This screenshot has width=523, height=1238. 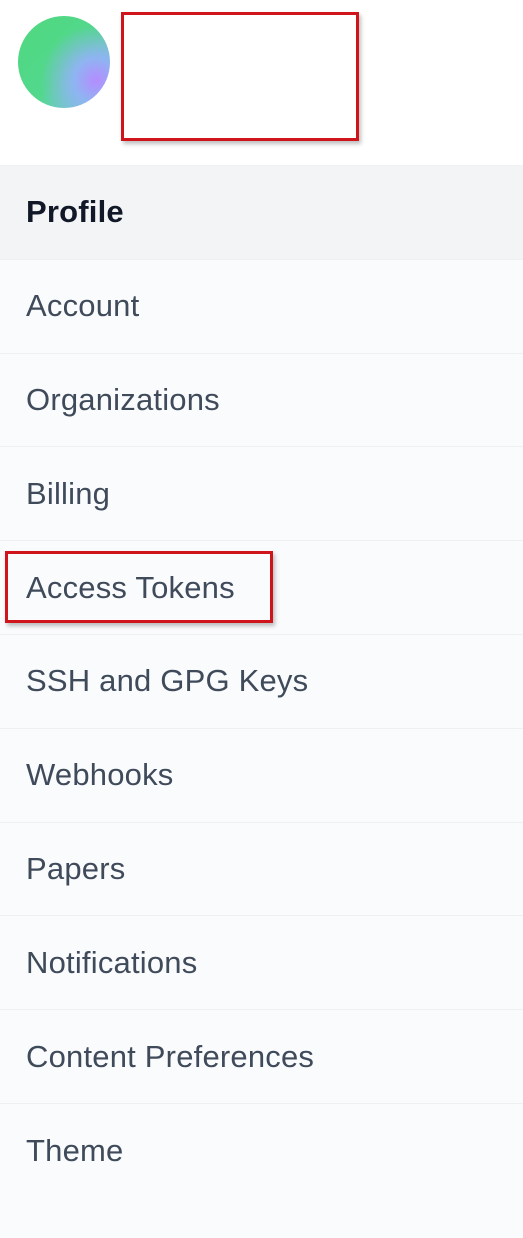 What do you see at coordinates (261, 307) in the screenshot?
I see `sidebar-item-account: Account` at bounding box center [261, 307].